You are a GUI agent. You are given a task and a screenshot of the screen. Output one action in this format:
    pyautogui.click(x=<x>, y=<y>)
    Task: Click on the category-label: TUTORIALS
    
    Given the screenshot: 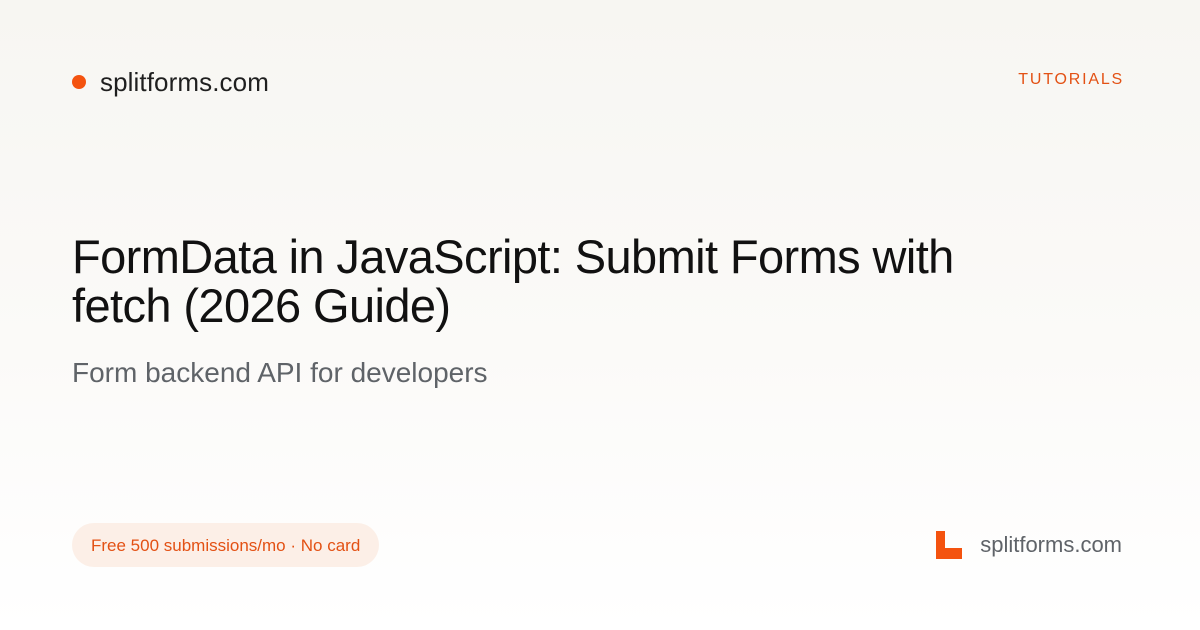 What is the action you would take?
    pyautogui.click(x=1071, y=79)
    